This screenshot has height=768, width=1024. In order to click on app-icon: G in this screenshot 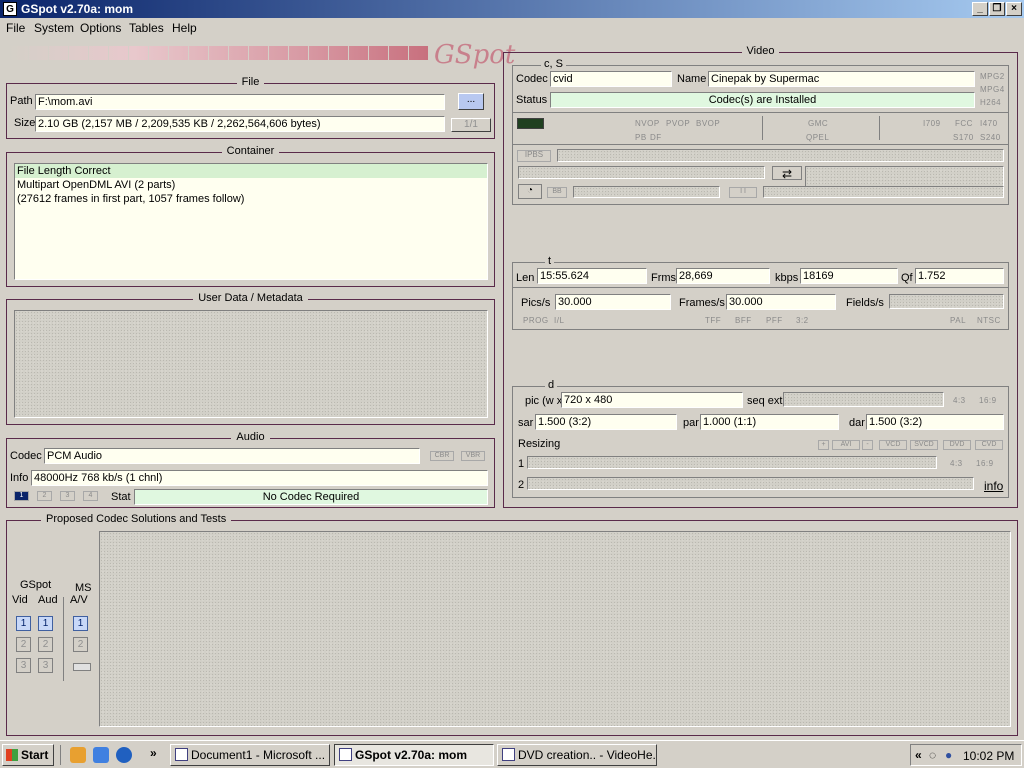, I will do `click(10, 9)`.